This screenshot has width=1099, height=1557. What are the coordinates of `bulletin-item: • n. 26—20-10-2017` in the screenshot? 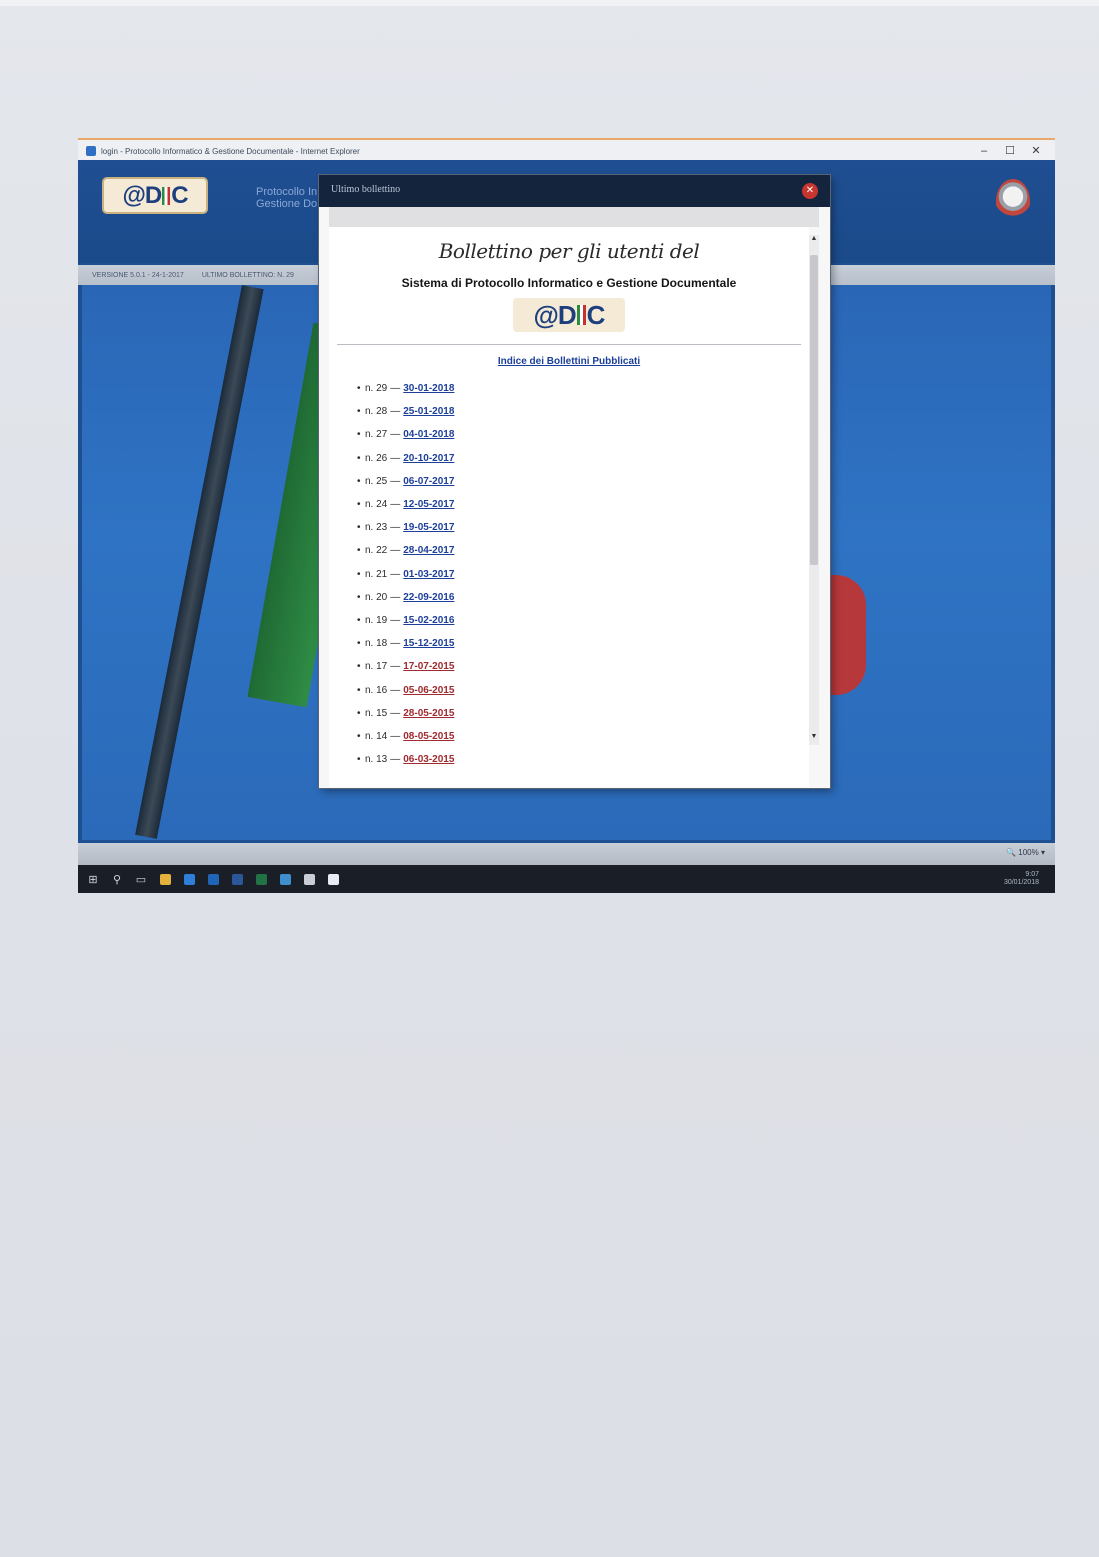 It's located at (507, 458).